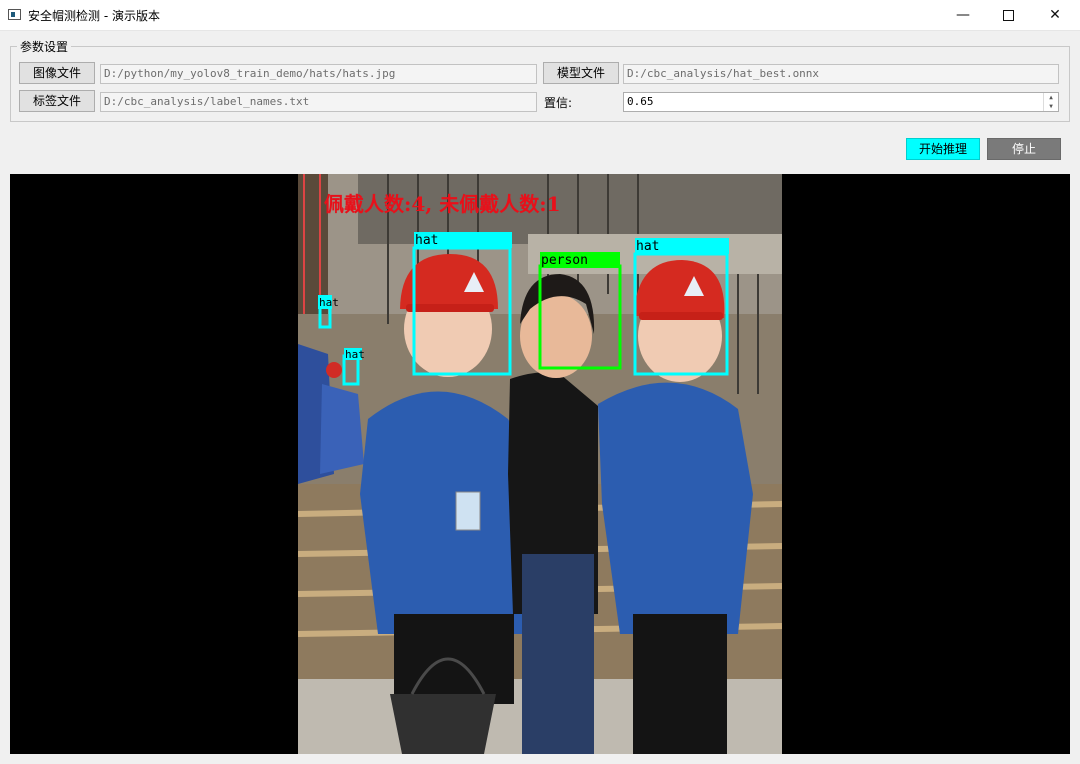 The height and width of the screenshot is (764, 1080). Describe the element at coordinates (14, 14) in the screenshot. I see `app-icon` at that location.